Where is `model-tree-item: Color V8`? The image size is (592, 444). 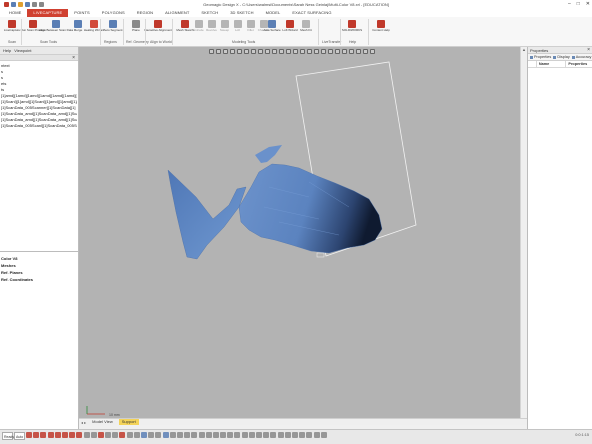 model-tree-item: Color V8 is located at coordinates (17, 258).